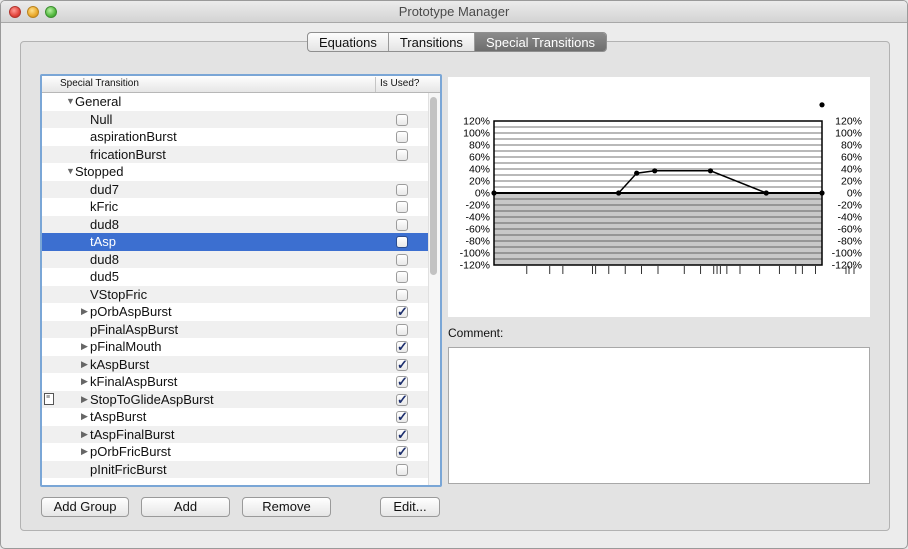  What do you see at coordinates (133, 136) in the screenshot?
I see `row-label: aspirationBurst` at bounding box center [133, 136].